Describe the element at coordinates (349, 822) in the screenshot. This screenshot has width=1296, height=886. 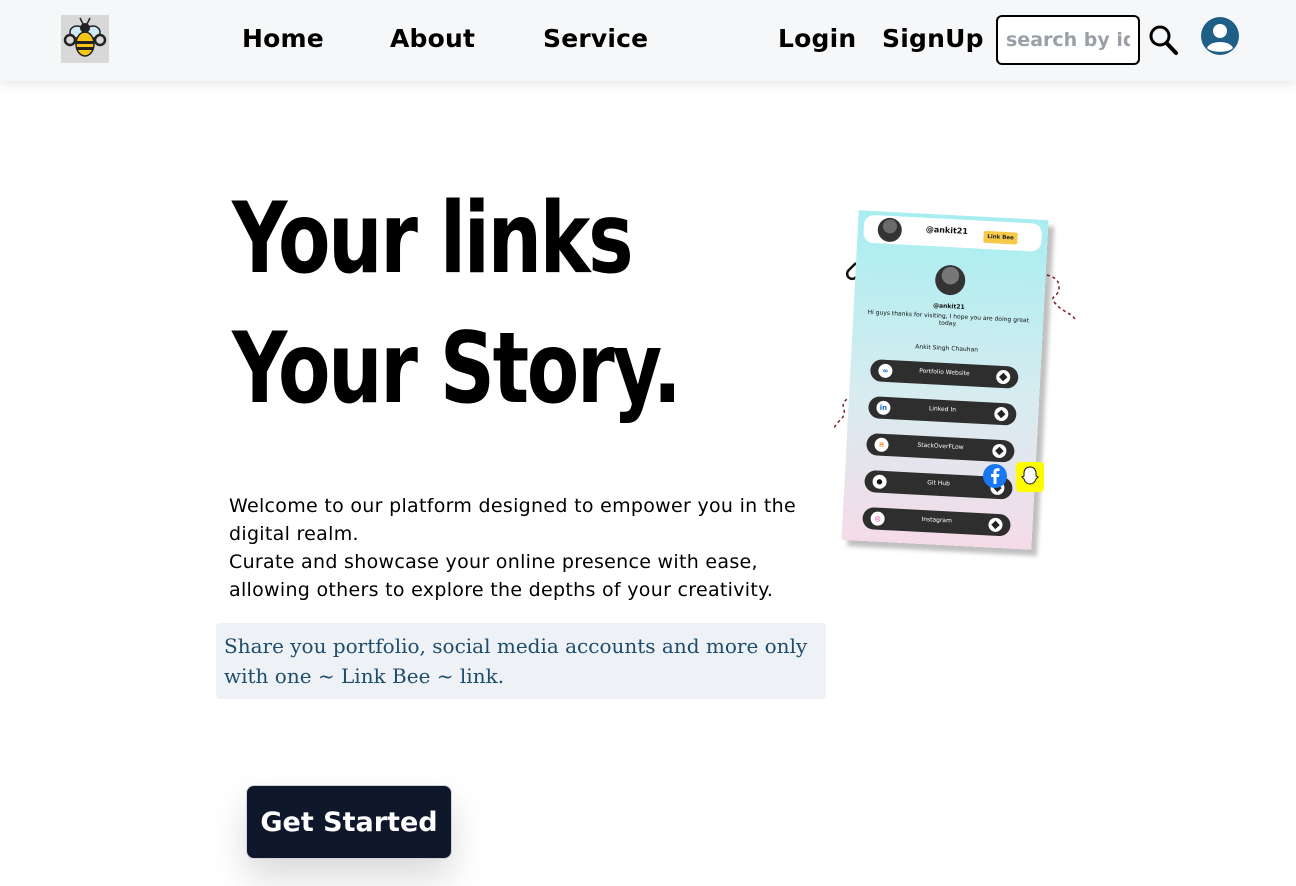
I see `get-started-button: Get Started` at that location.